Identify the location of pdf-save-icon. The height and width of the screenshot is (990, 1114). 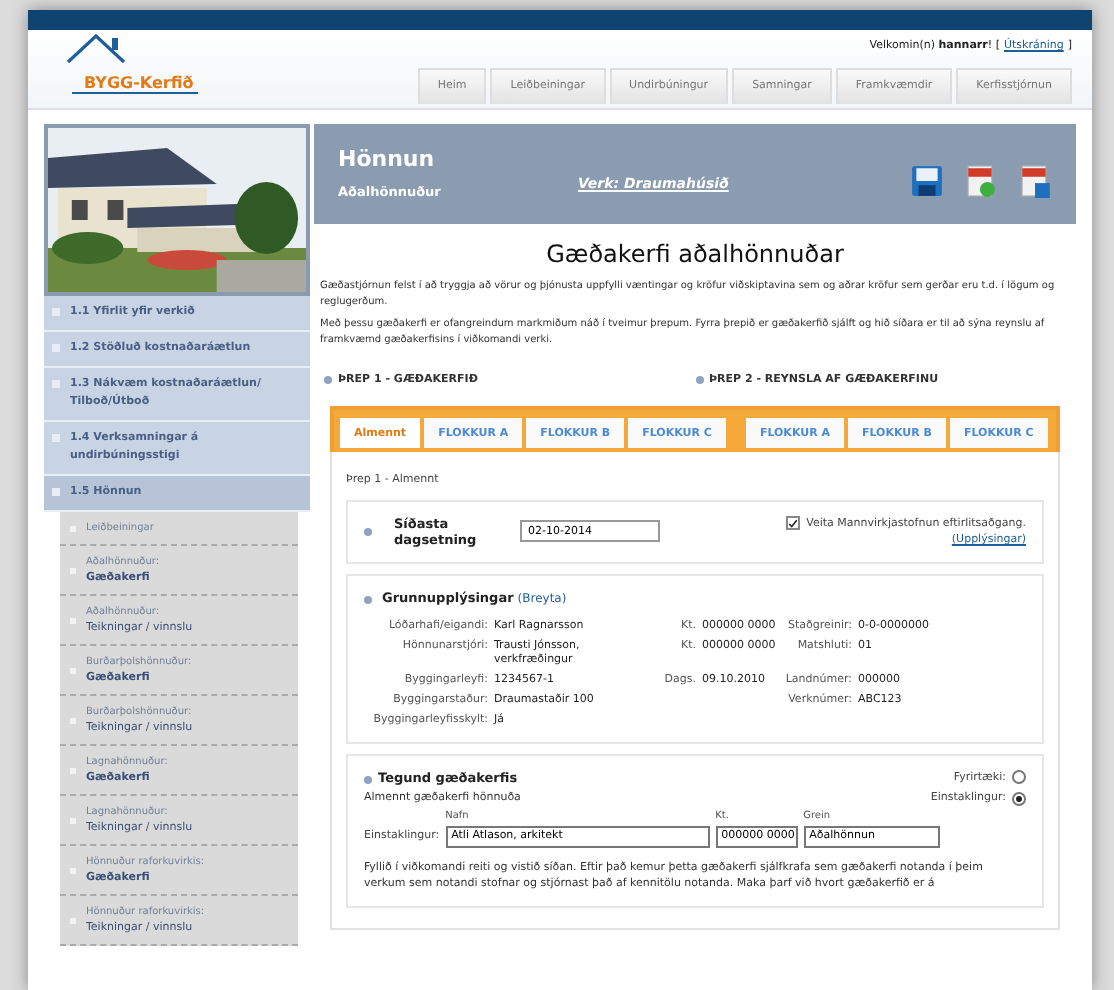
(1035, 180).